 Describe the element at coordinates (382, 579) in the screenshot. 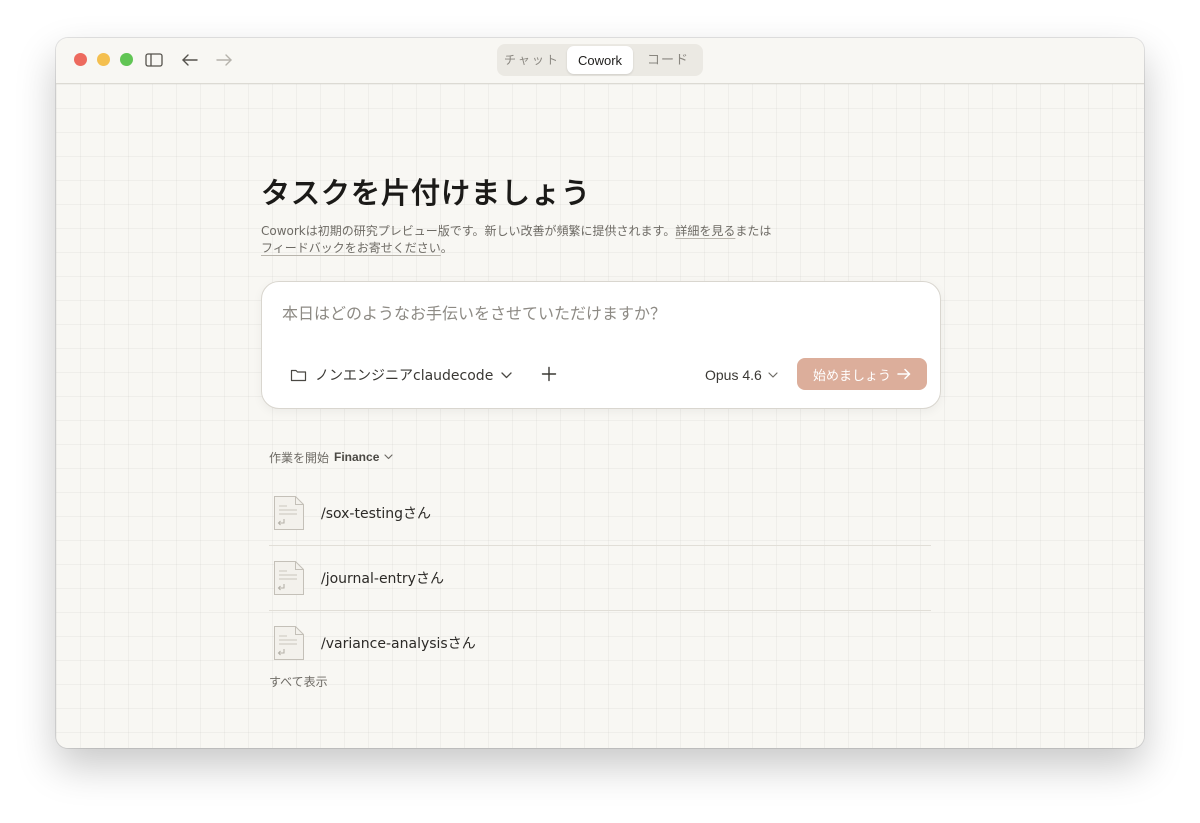

I see `task-label: /journal-entryさん` at that location.